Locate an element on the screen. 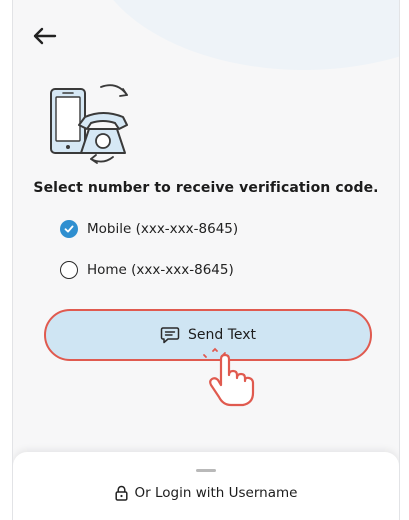  lock-icon is located at coordinates (121, 493).